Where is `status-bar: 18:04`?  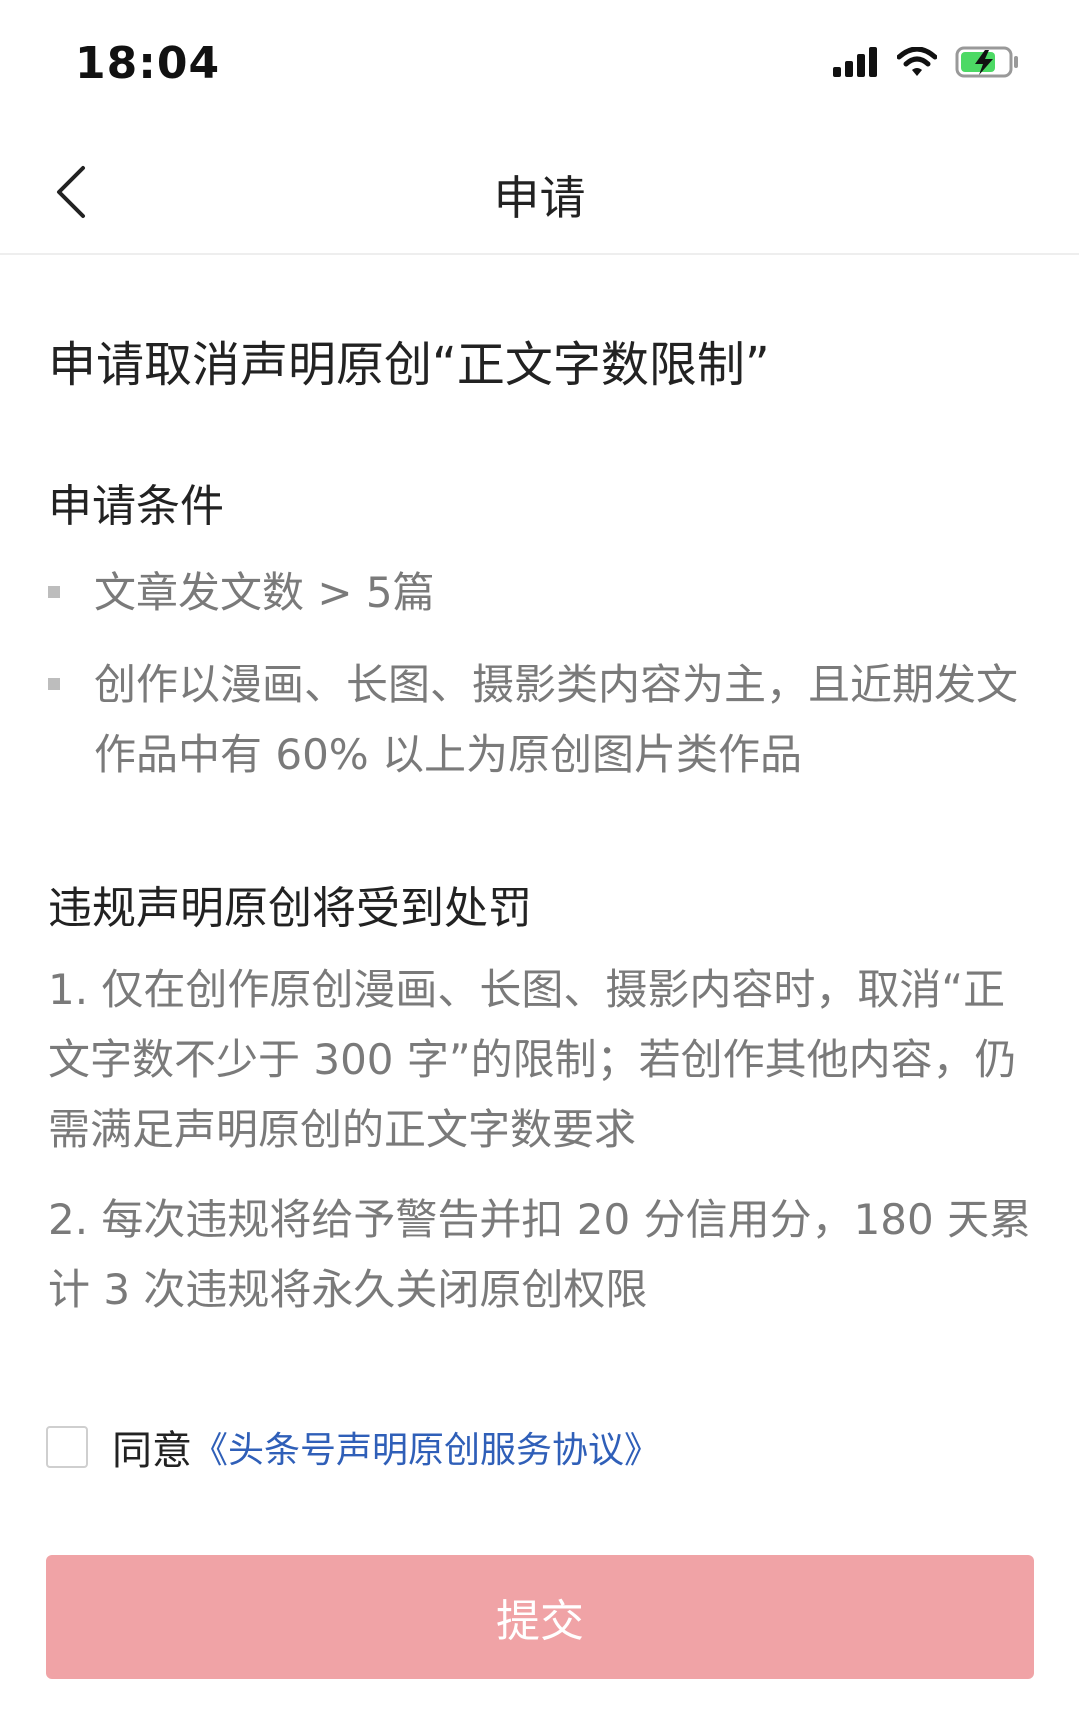 status-bar: 18:04 is located at coordinates (539, 65).